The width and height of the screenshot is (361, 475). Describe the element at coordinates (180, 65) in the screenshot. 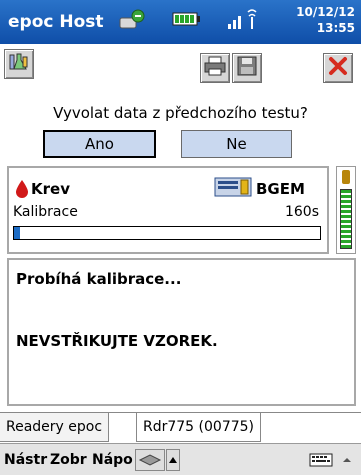

I see `toolbar` at that location.